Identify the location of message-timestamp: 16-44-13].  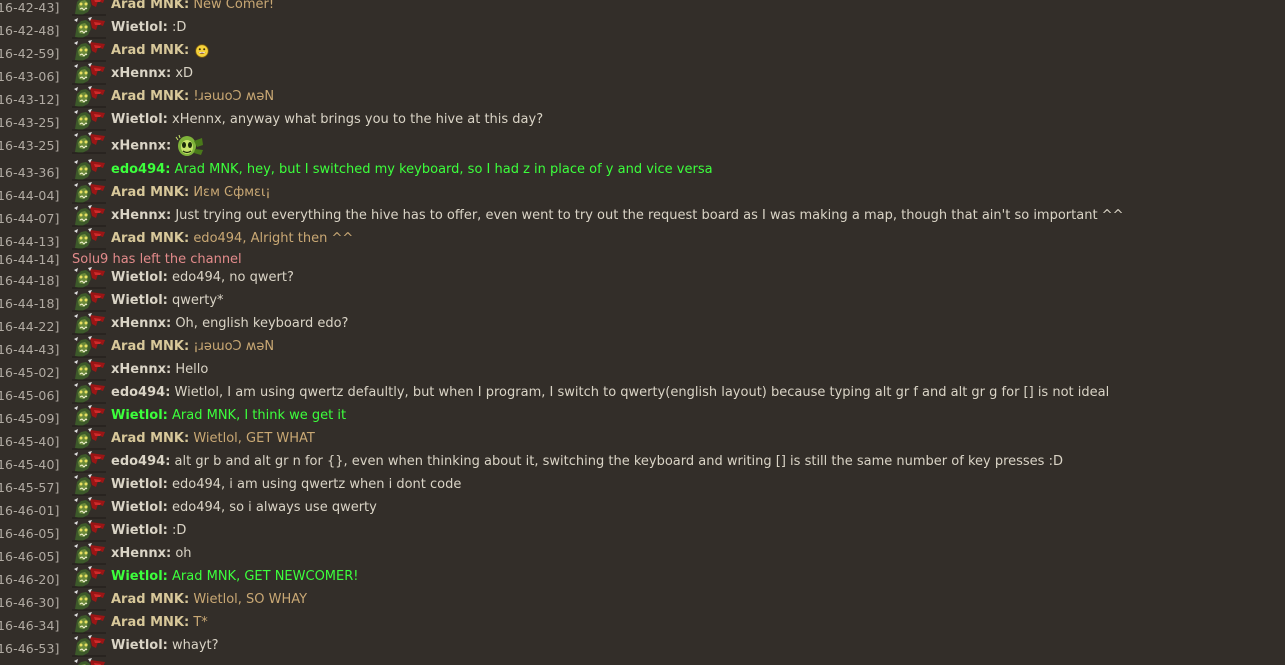
(30, 241).